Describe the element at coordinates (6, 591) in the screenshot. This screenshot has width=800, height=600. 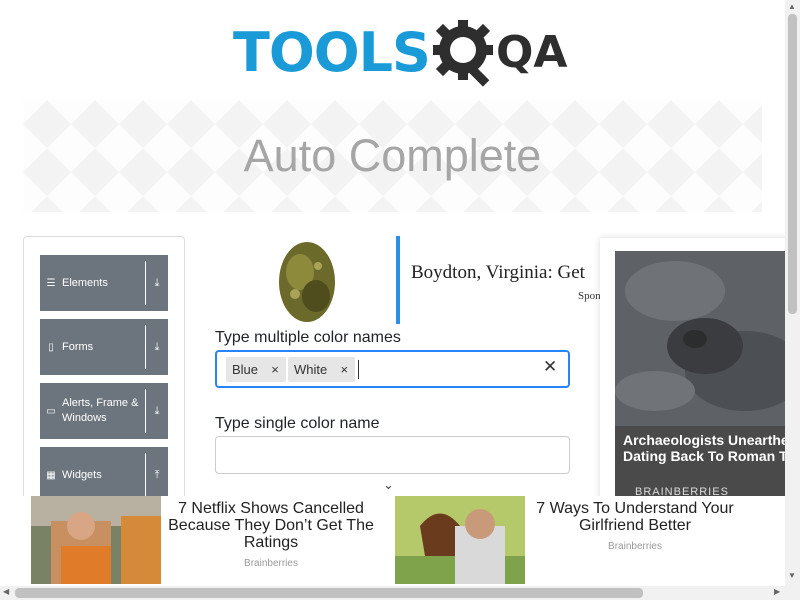
I see `scroll-left-icon: ◀` at that location.